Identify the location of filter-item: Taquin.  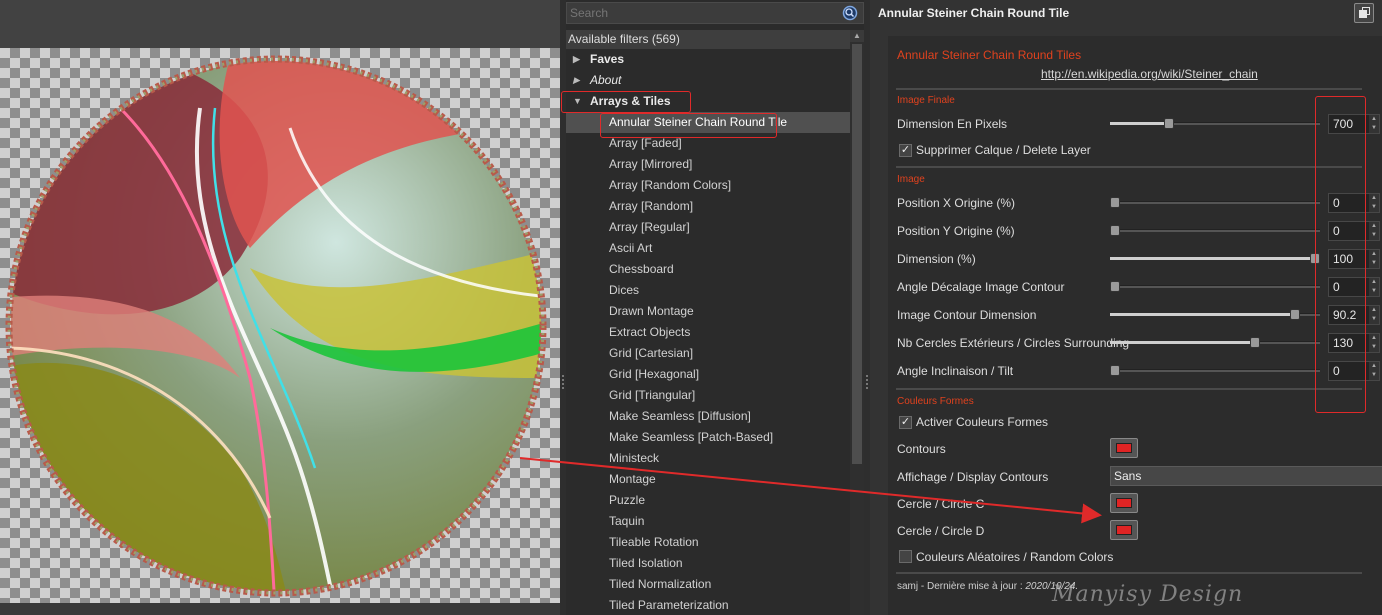
(708, 521).